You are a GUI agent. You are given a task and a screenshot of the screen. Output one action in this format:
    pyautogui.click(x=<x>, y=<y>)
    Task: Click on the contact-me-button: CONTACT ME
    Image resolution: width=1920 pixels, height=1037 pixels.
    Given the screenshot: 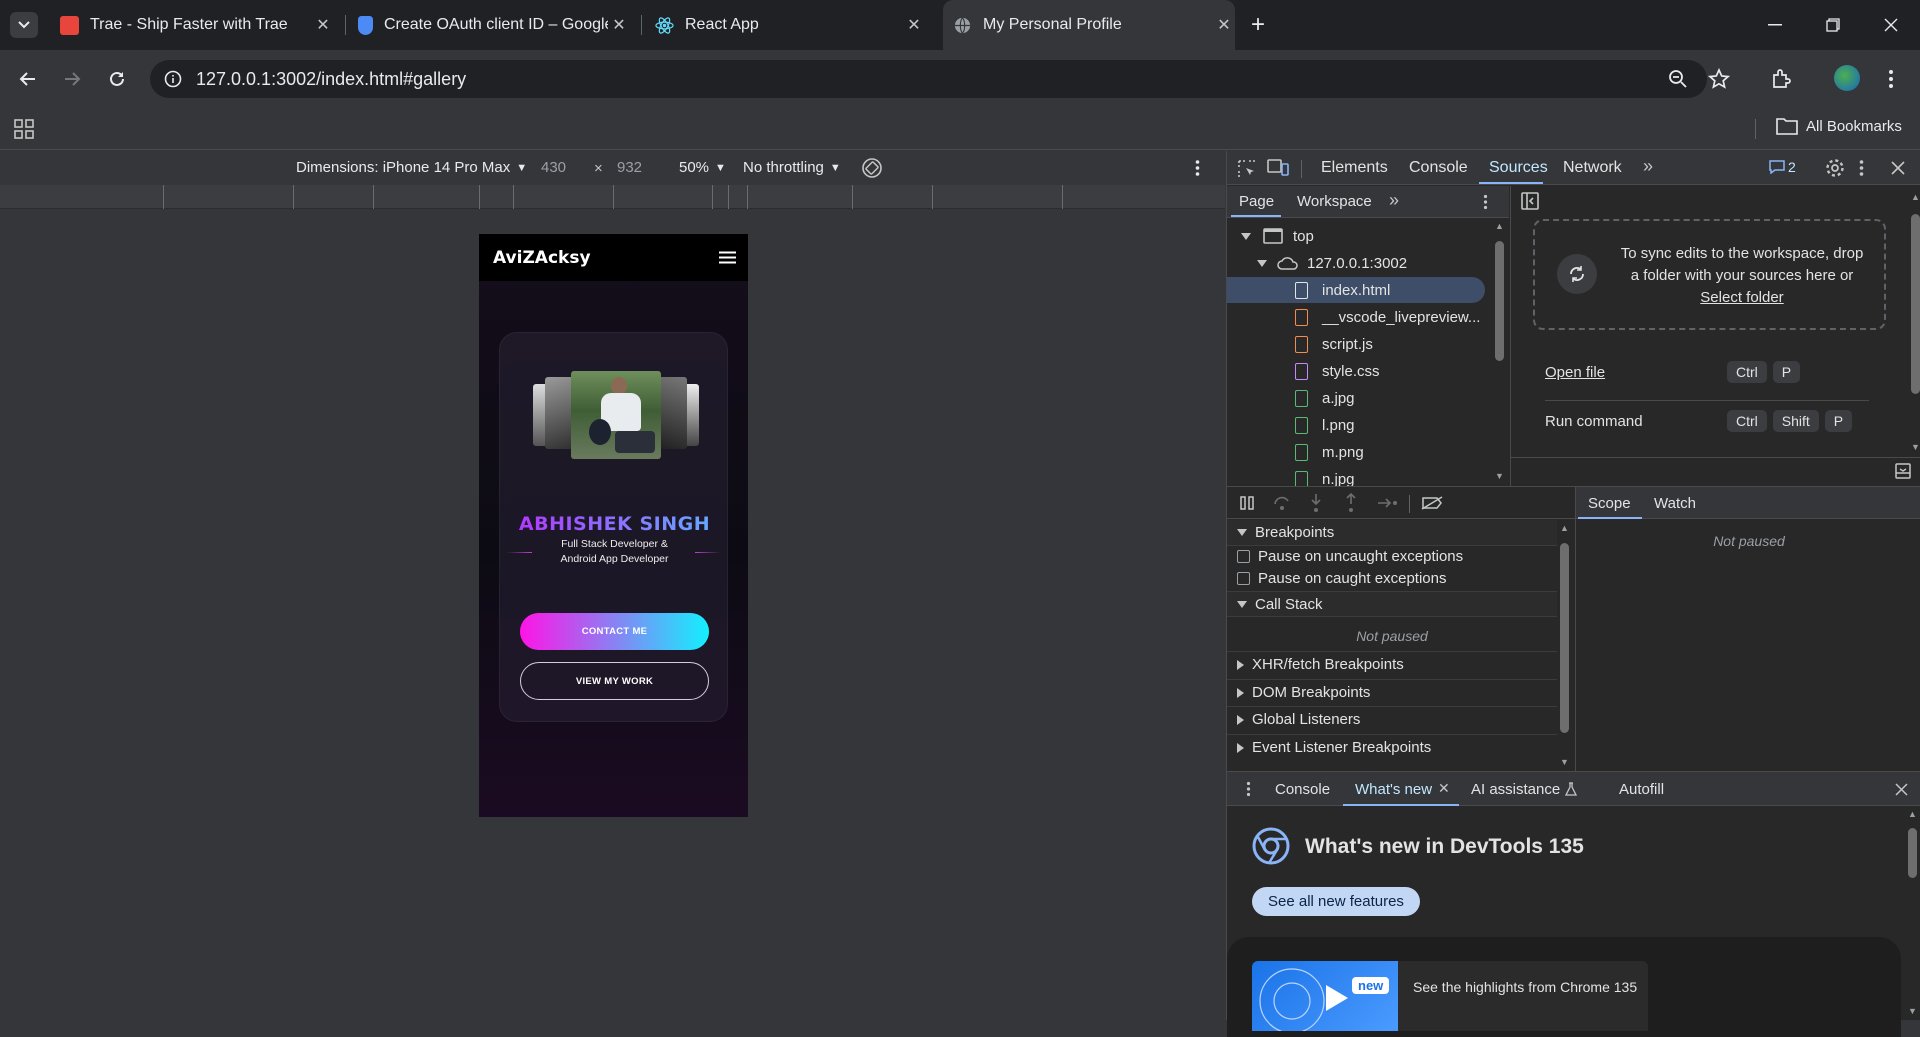 What is the action you would take?
    pyautogui.click(x=614, y=631)
    